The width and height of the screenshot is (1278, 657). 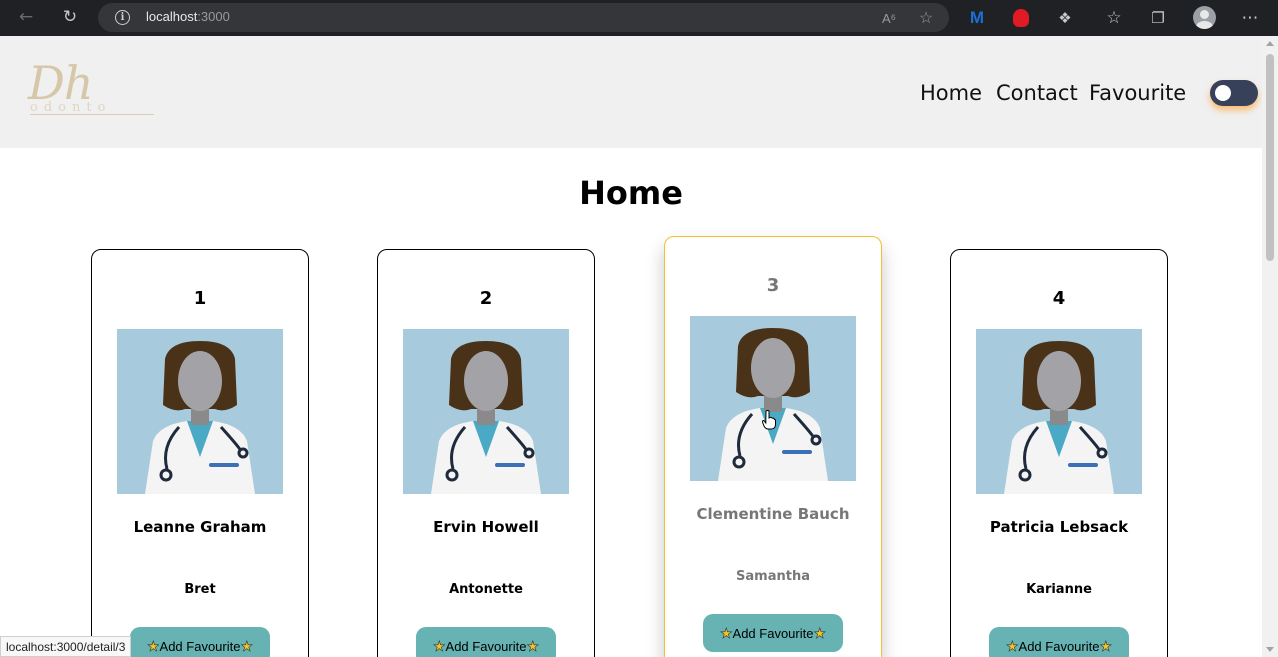 I want to click on card-id: 2, so click(x=486, y=298).